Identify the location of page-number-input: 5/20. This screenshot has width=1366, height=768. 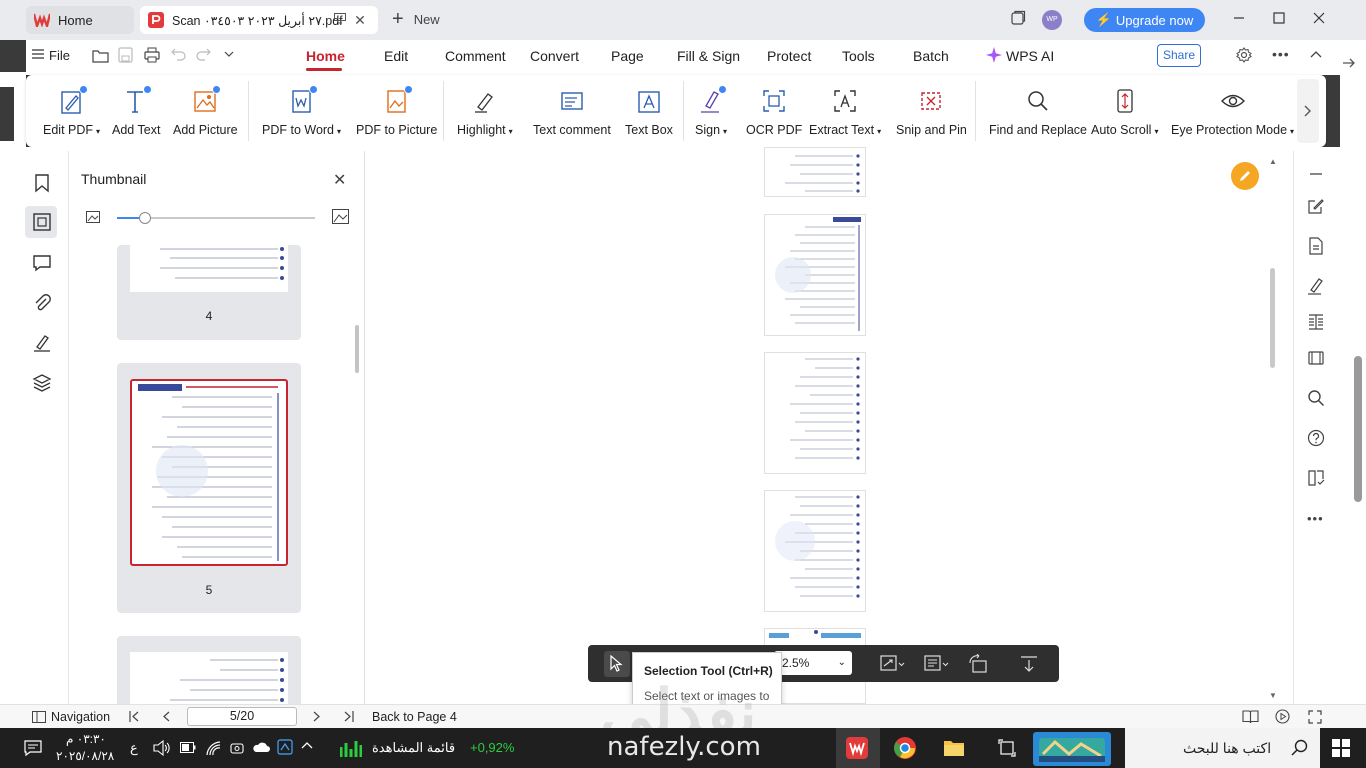
(242, 716).